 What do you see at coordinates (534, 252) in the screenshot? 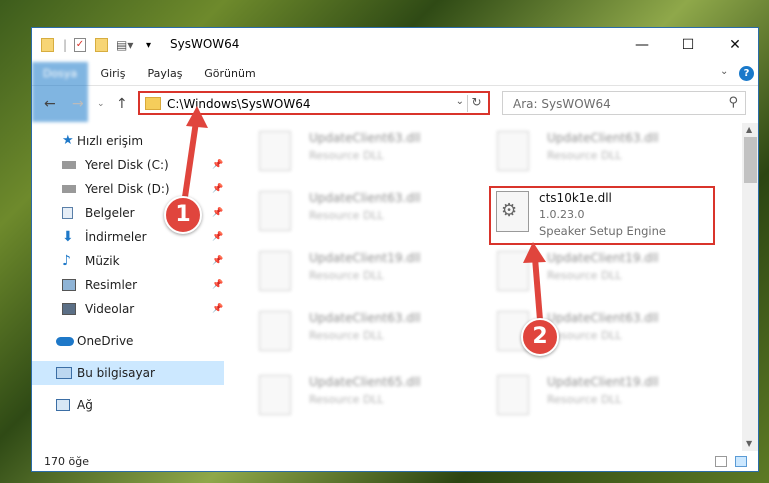
I see `arrow-2-head` at bounding box center [534, 252].